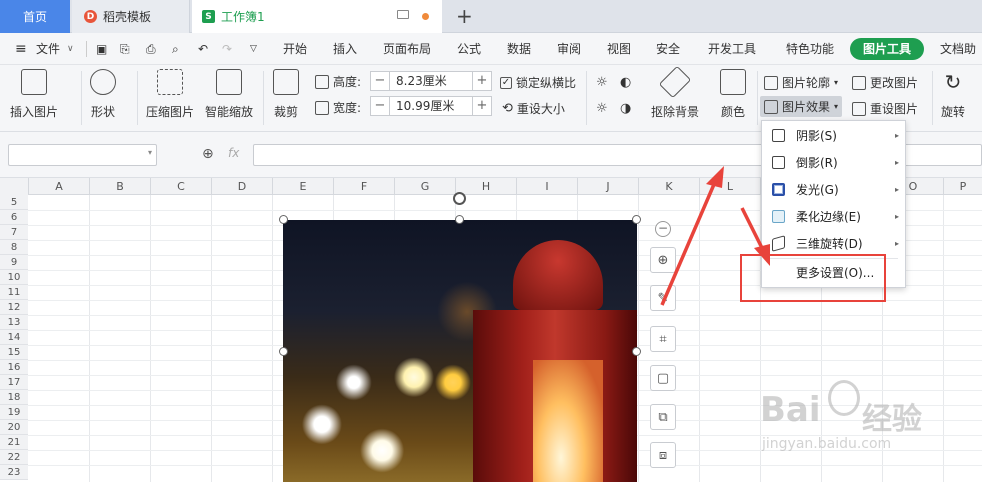 The height and width of the screenshot is (482, 982). I want to click on chevron-down-icon: ▾, so click(150, 152).